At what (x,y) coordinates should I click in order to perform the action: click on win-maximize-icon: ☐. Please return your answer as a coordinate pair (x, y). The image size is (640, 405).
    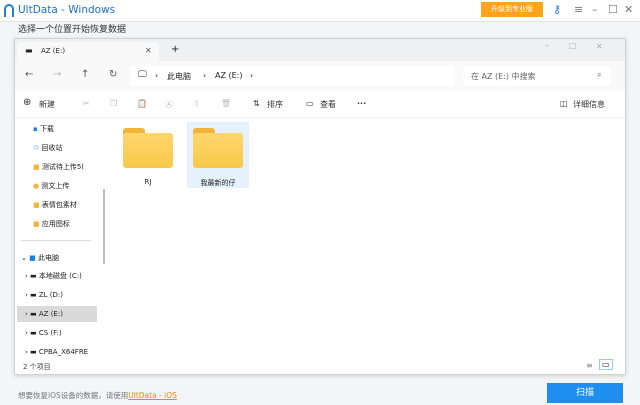
    Looking at the image, I should click on (572, 46).